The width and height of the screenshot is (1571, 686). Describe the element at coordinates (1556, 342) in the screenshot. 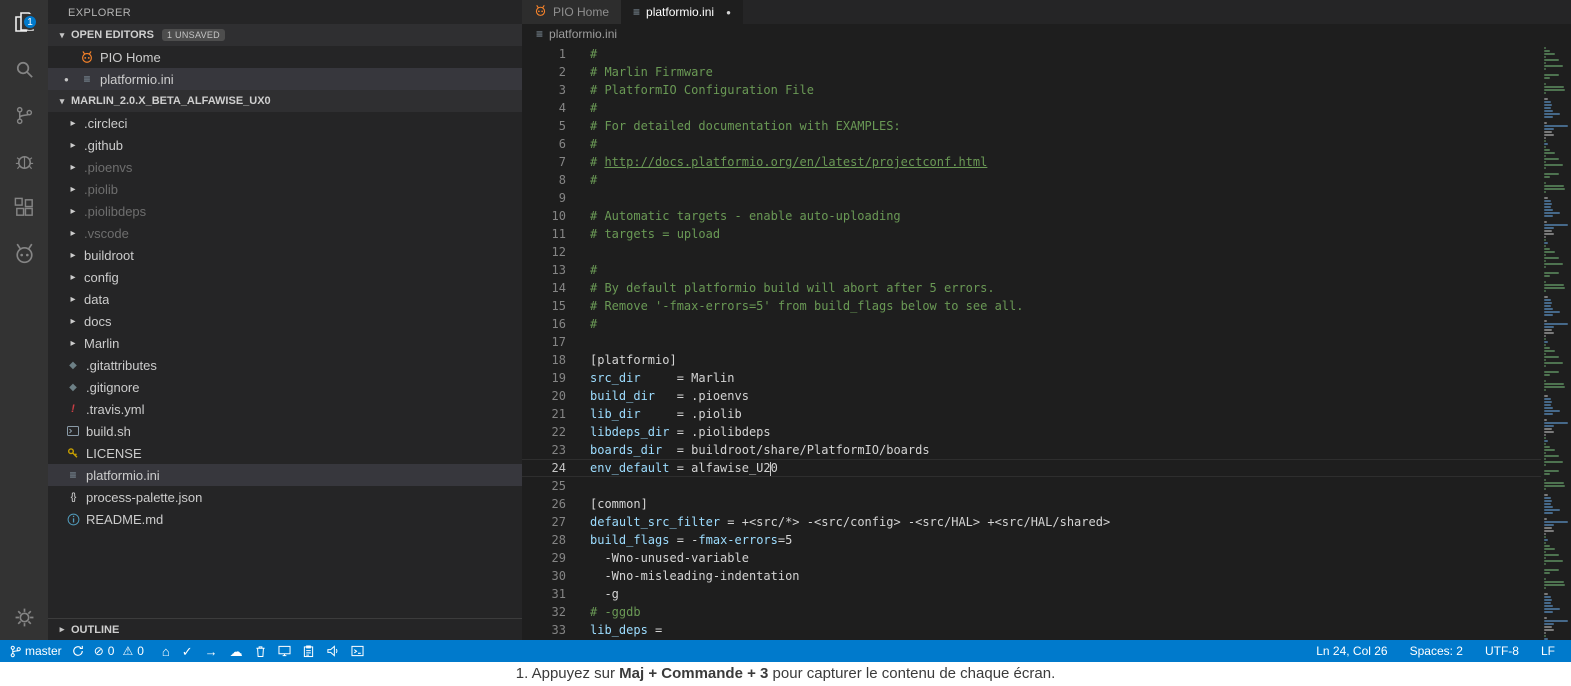

I see `minimap` at that location.